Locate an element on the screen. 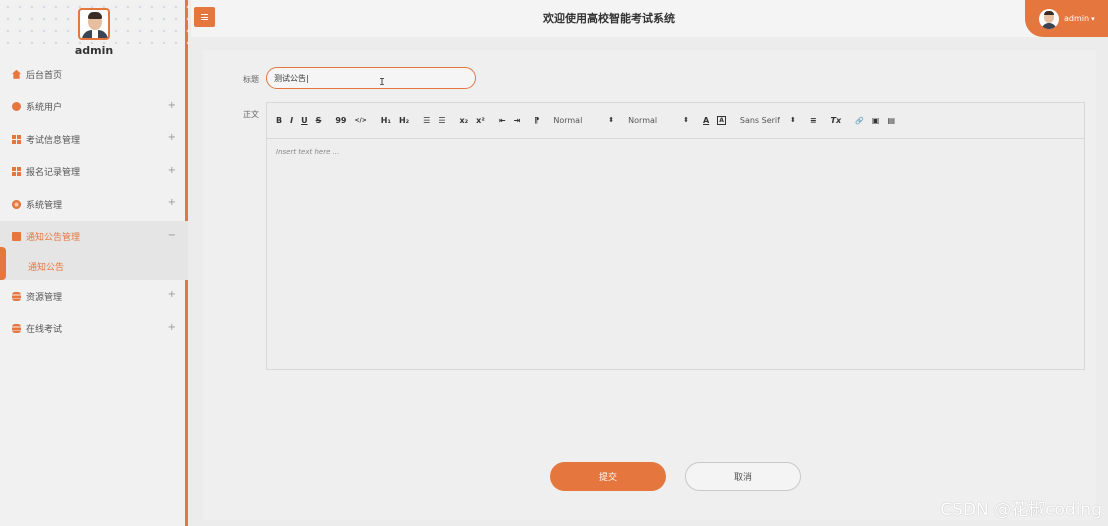 Image resolution: width=1108 pixels, height=526 pixels. avatar-hair is located at coordinates (95, 15).